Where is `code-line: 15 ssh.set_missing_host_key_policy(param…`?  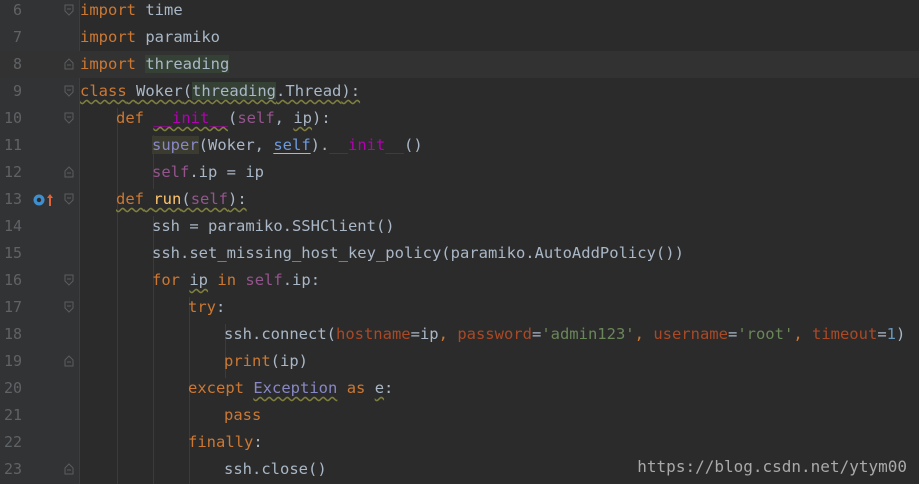 code-line: 15 ssh.set_missing_host_key_policy(param… is located at coordinates (459, 253).